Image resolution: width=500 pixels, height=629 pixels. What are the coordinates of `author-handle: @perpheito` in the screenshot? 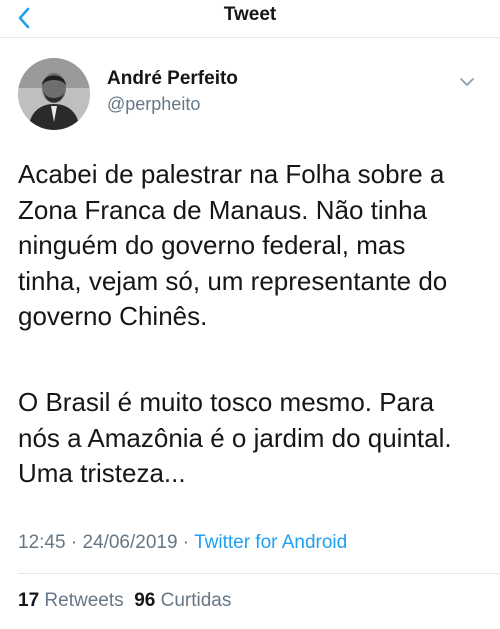 It's located at (153, 104).